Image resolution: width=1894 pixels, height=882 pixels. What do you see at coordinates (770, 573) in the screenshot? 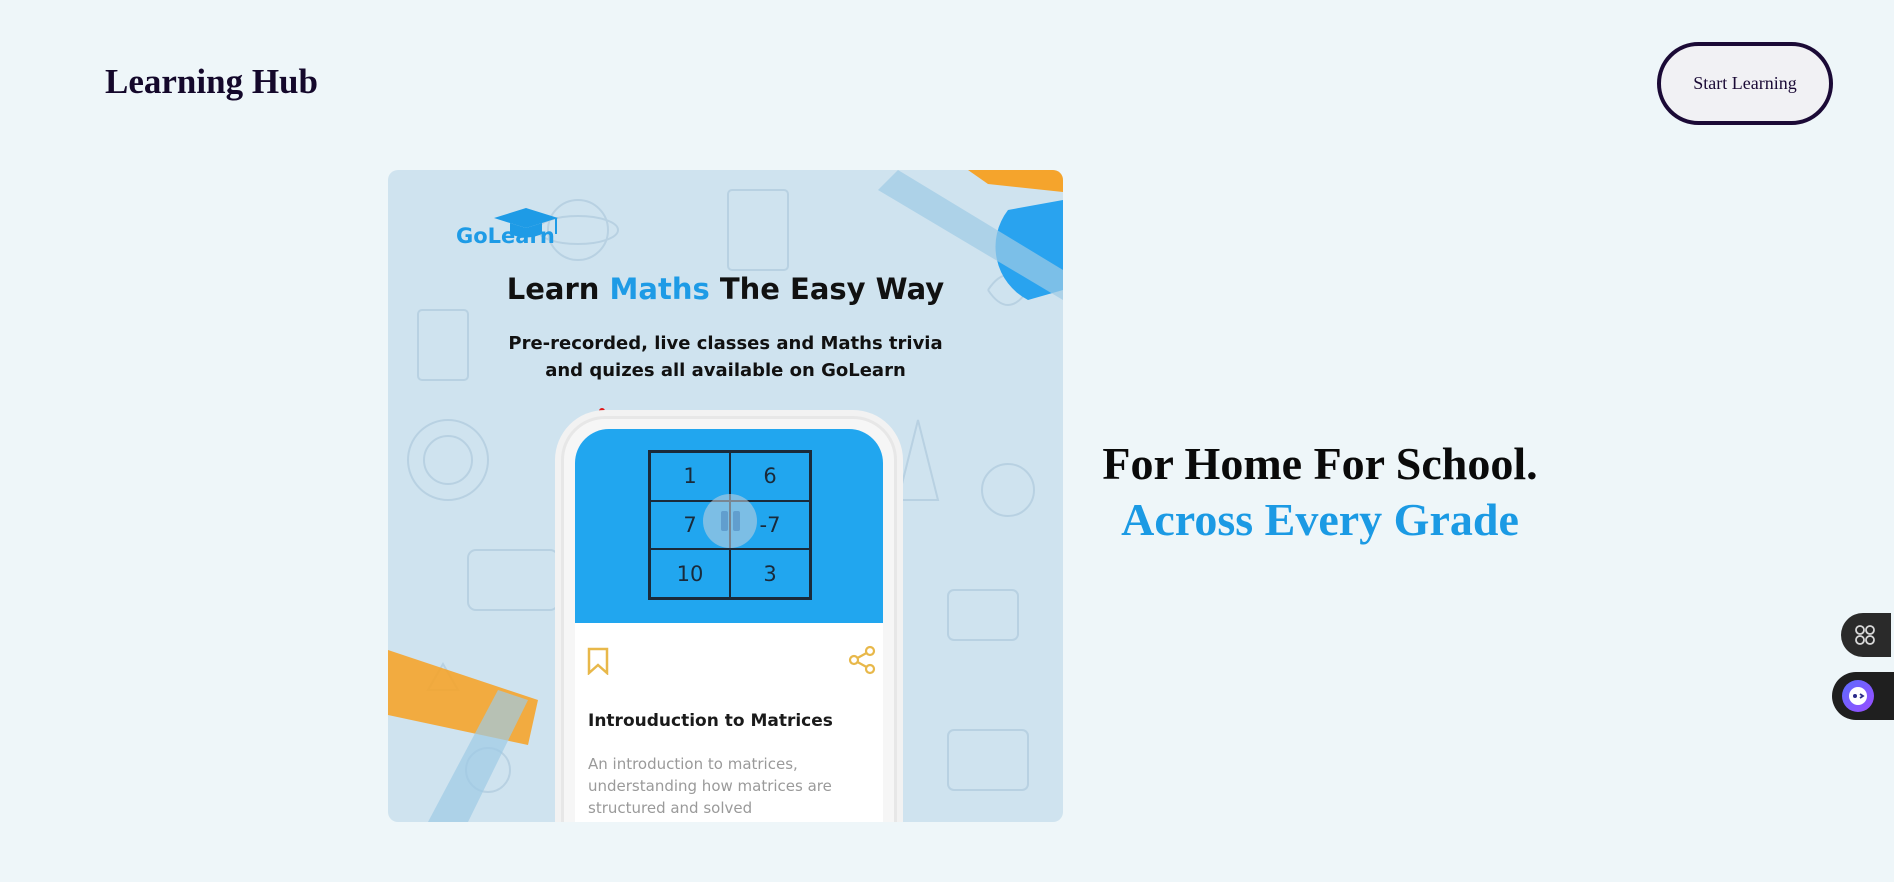
I see `matrix-cell: 3` at bounding box center [770, 573].